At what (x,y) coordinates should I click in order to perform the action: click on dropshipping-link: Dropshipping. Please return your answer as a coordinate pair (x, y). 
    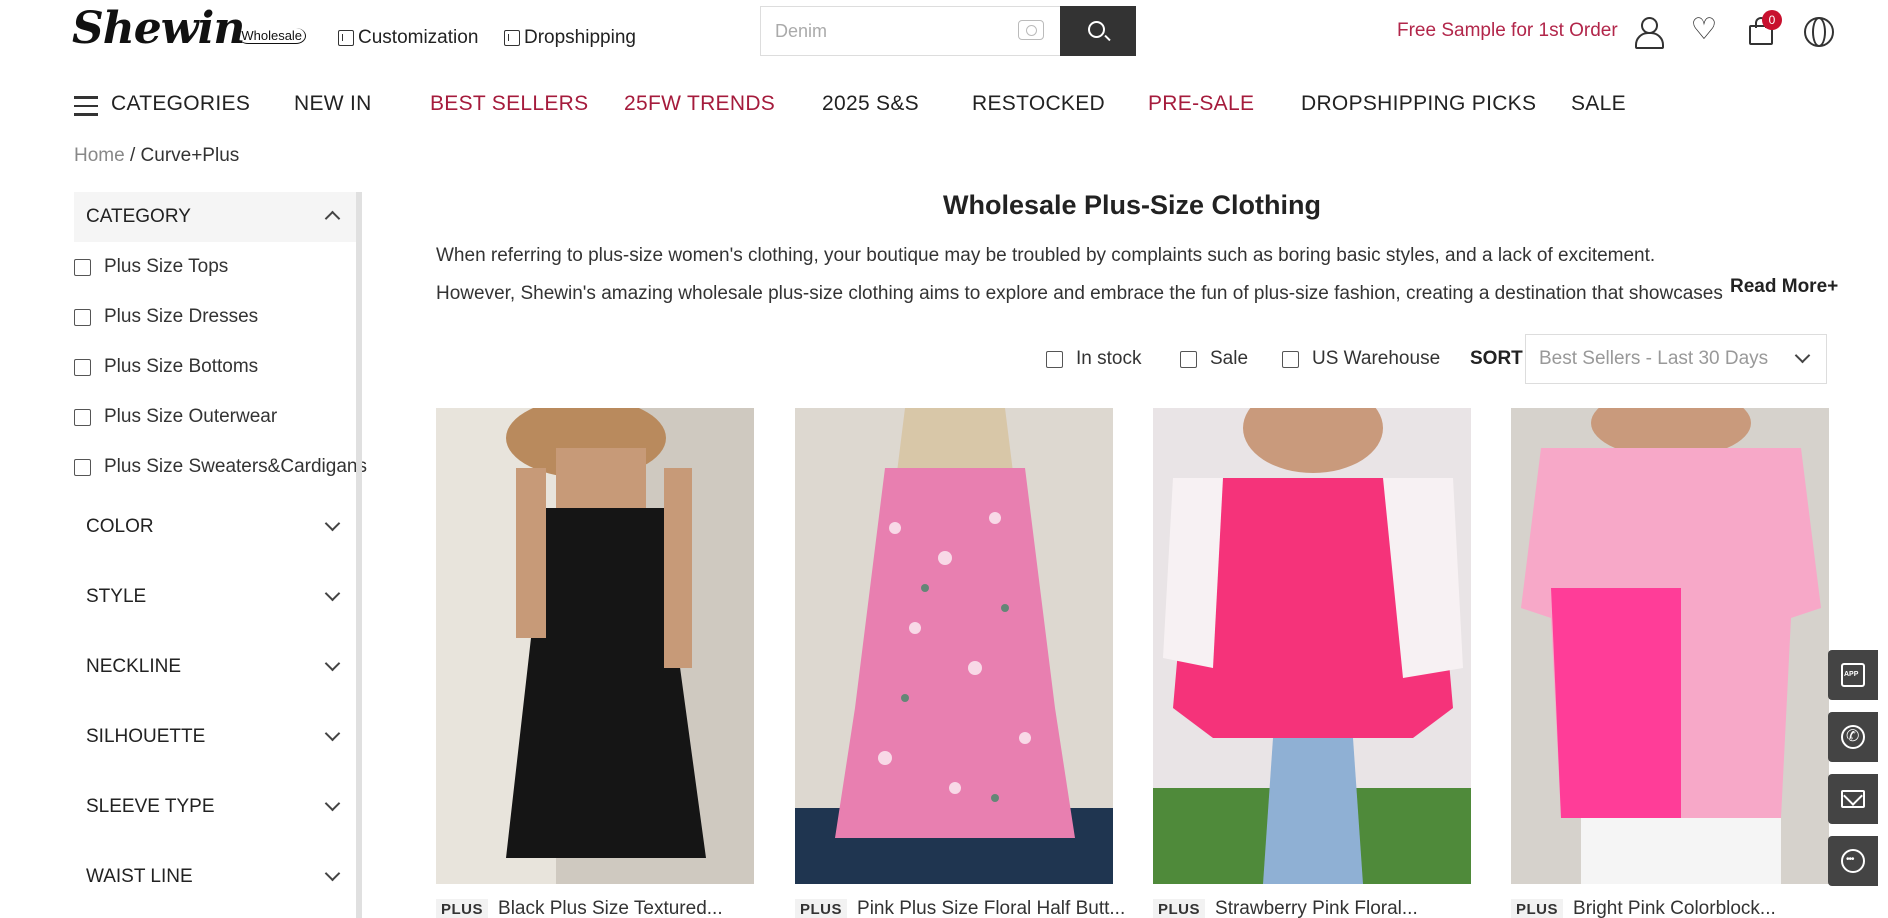
    Looking at the image, I should click on (570, 38).